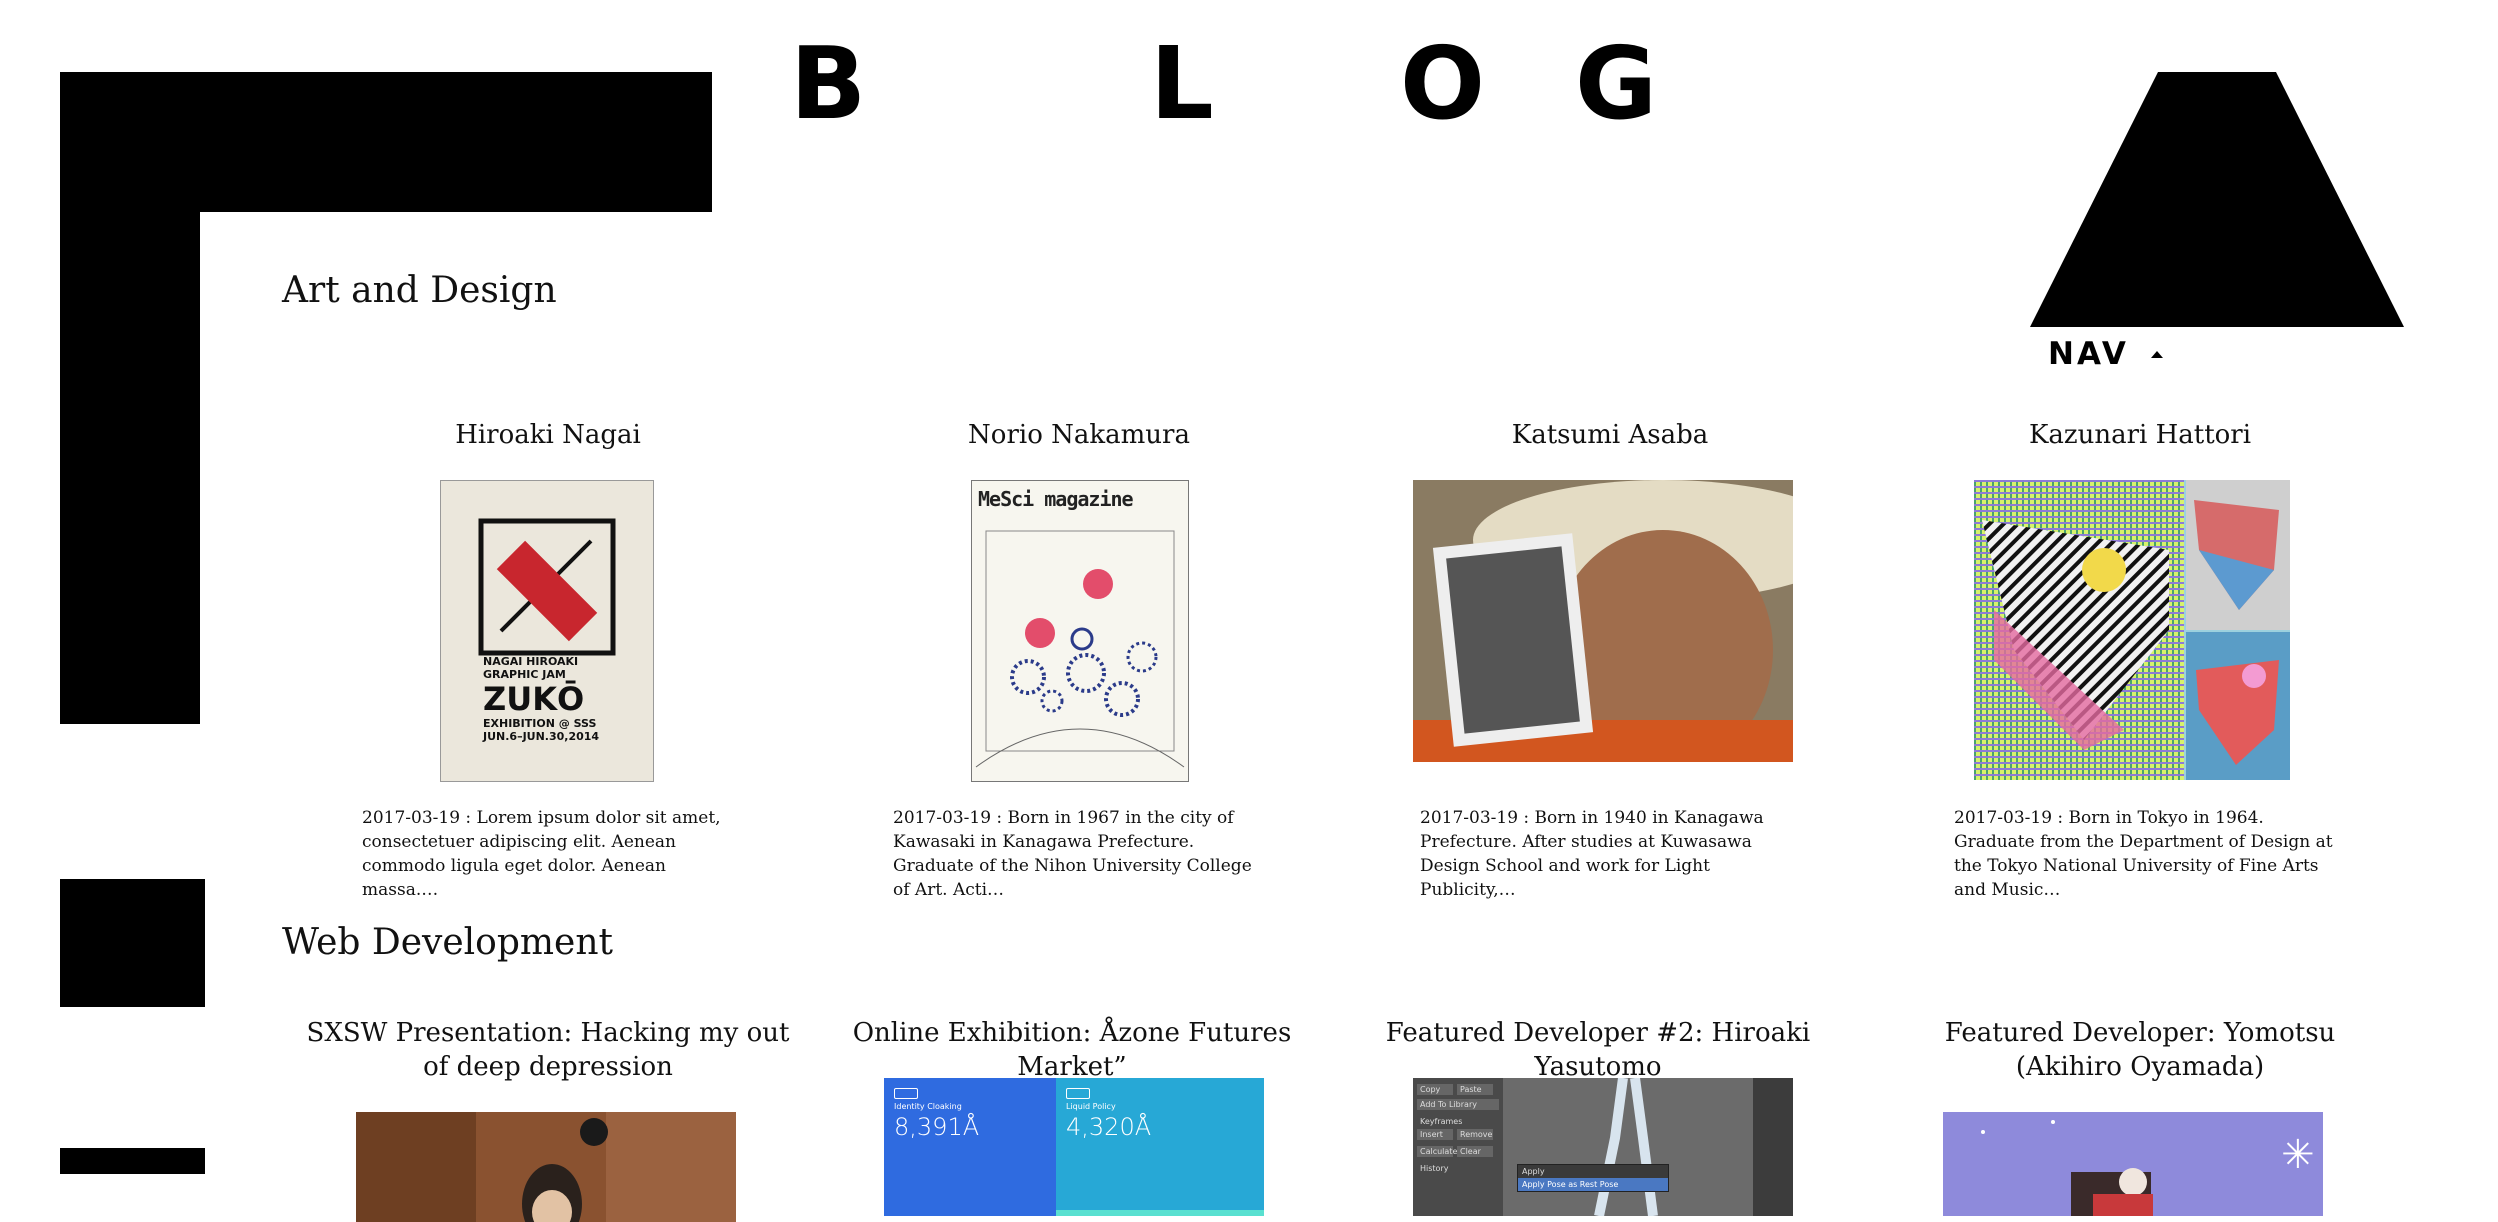 The width and height of the screenshot is (2498, 1222). What do you see at coordinates (1080, 631) in the screenshot?
I see `post-thumbnail: MeSci magazine` at bounding box center [1080, 631].